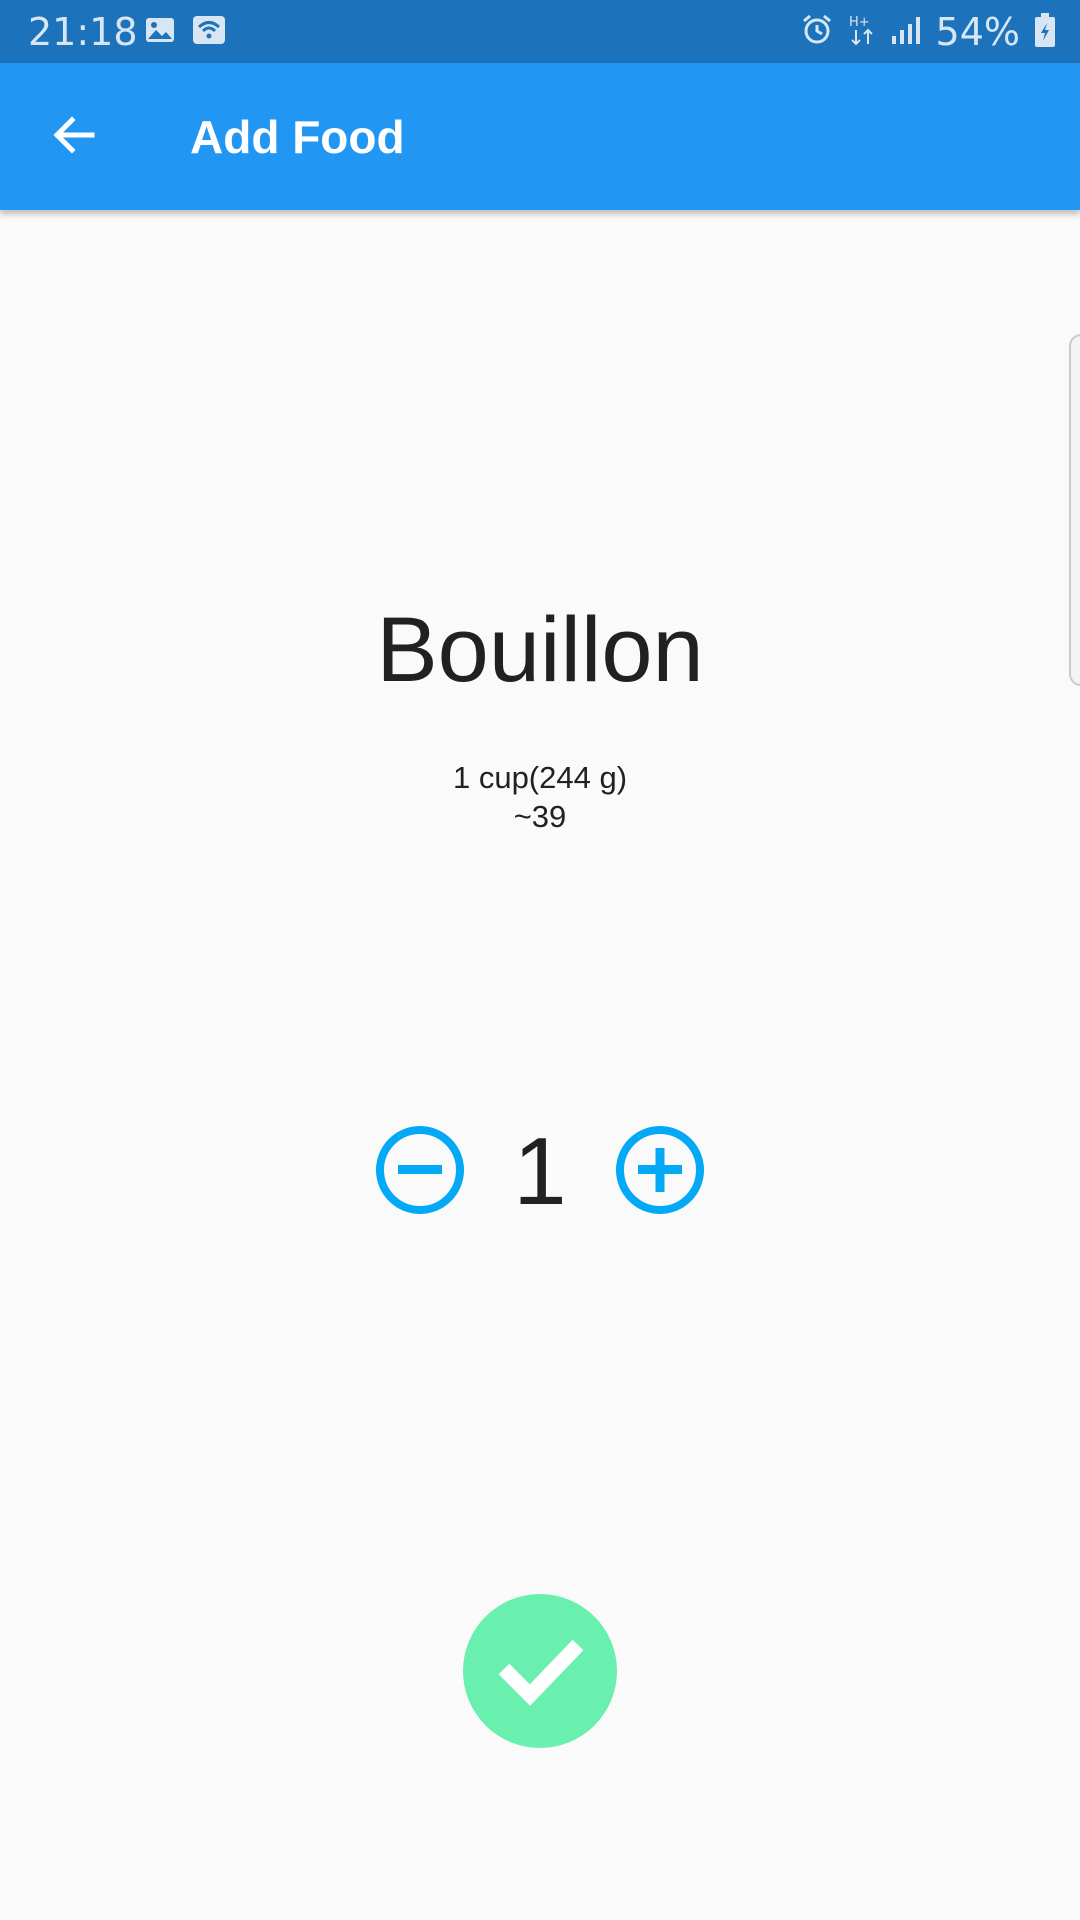  I want to click on back-button, so click(74, 137).